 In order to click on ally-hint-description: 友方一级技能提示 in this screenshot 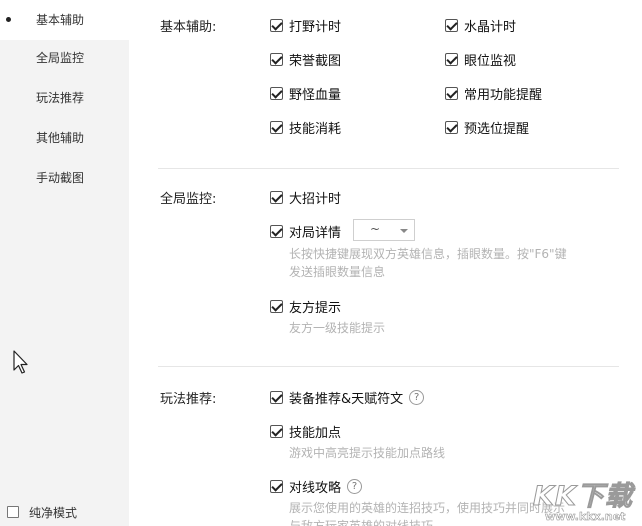, I will do `click(337, 328)`.